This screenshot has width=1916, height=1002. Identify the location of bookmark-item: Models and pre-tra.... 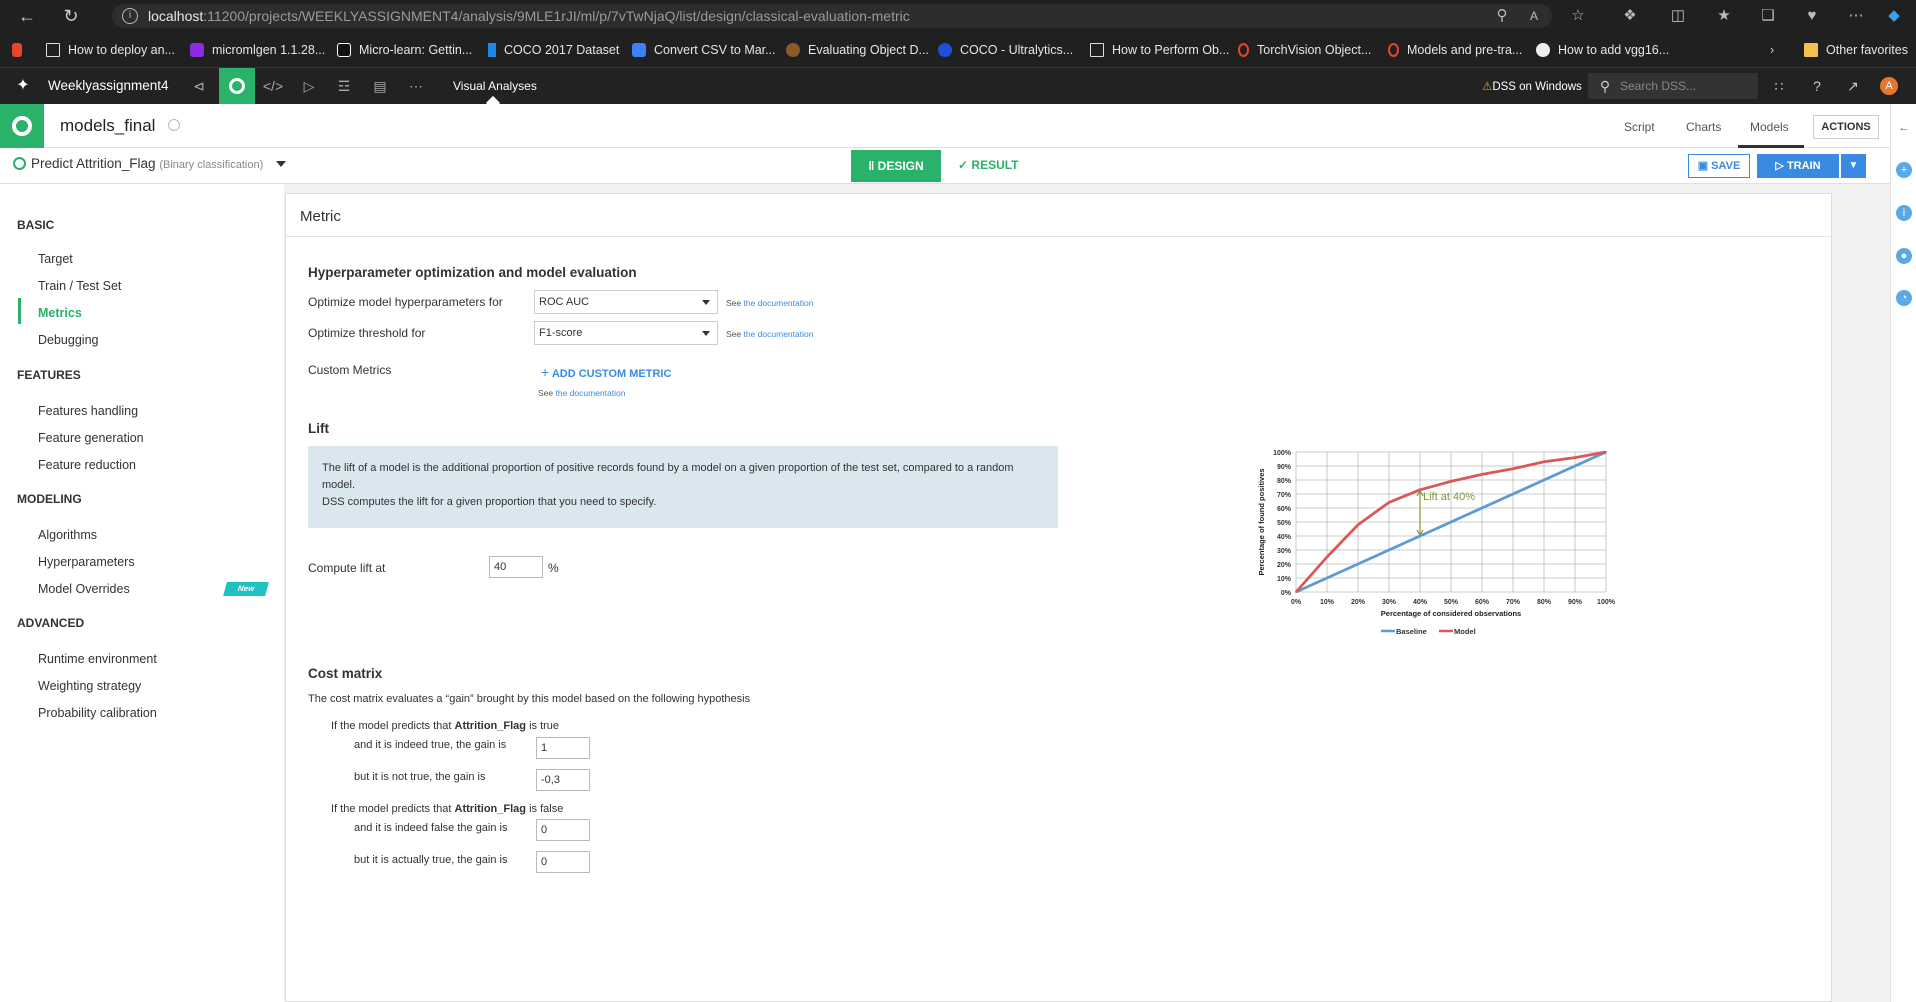
(1455, 51).